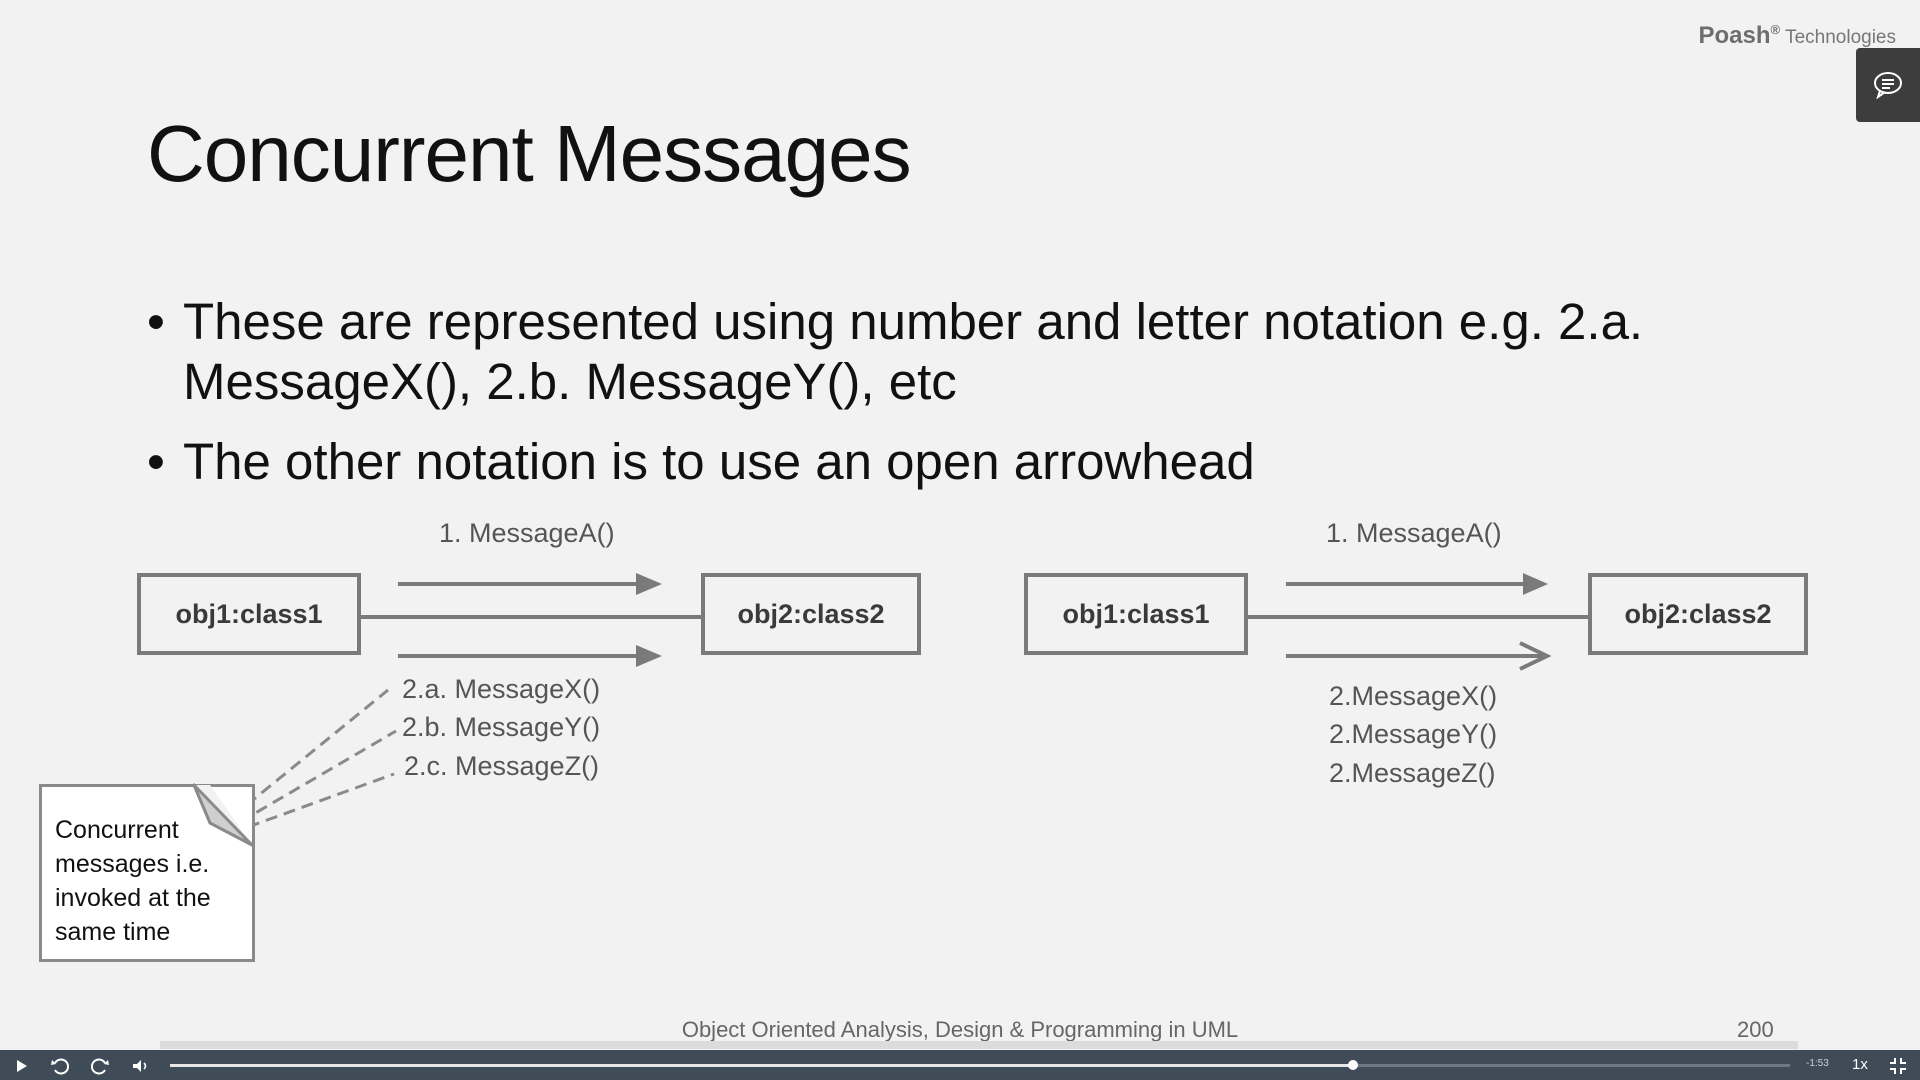 The width and height of the screenshot is (1920, 1080). What do you see at coordinates (649, 584) in the screenshot?
I see `arrowhead-msg-a-left` at bounding box center [649, 584].